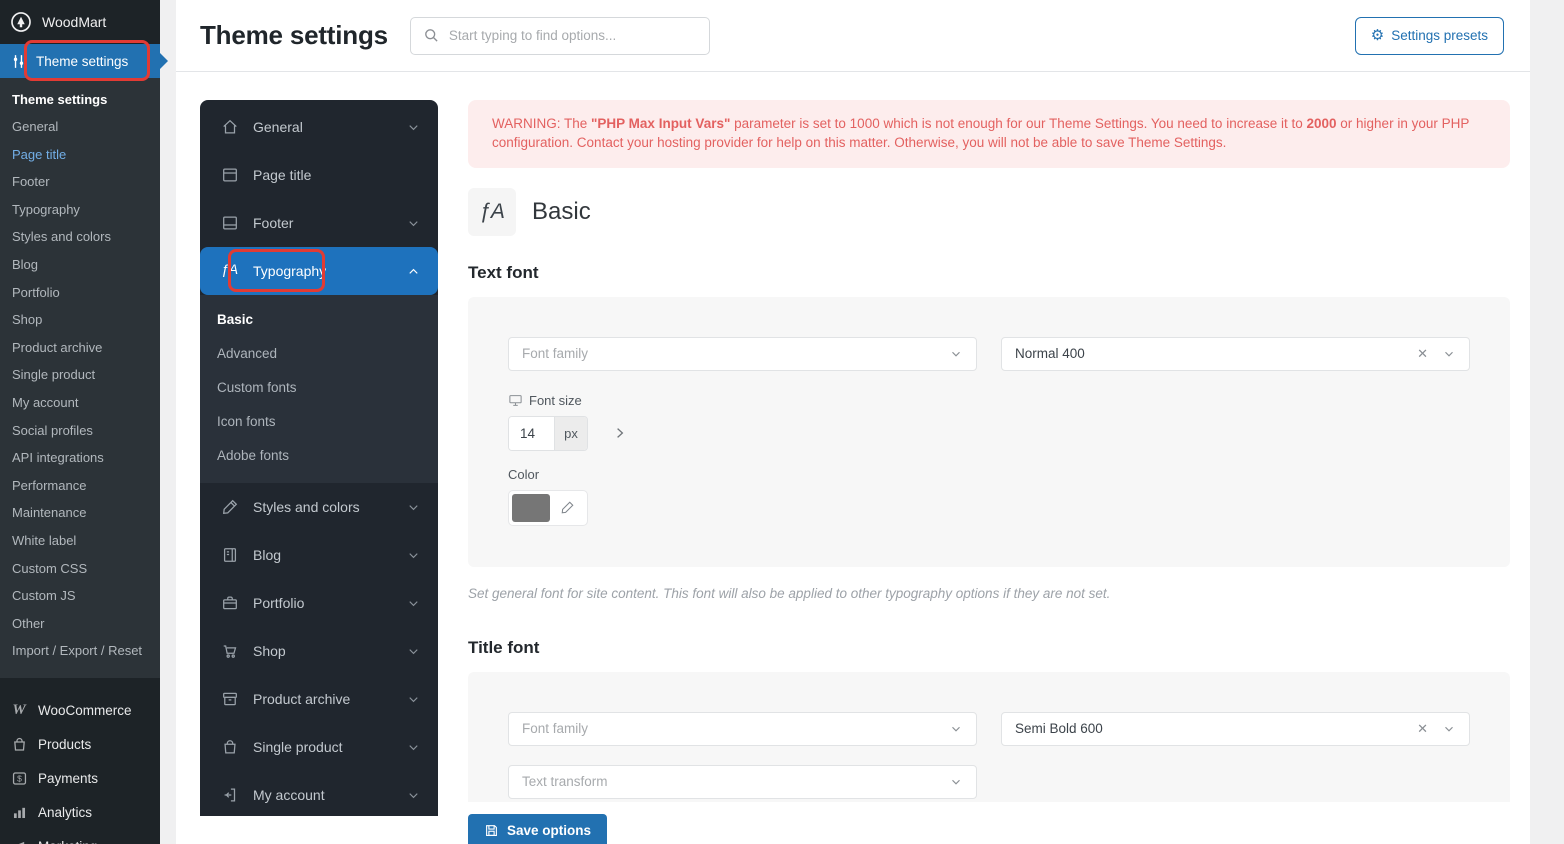  I want to click on nav-item-label: Shop, so click(269, 651).